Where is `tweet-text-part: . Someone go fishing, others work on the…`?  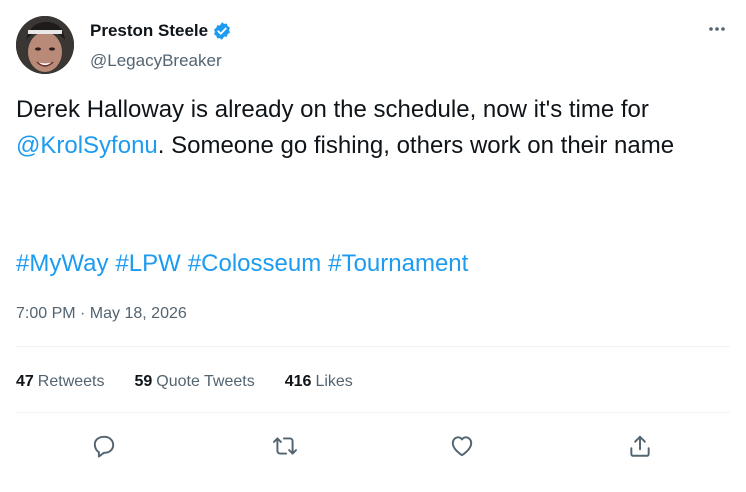
tweet-text-part: . Someone go fishing, others work on the… is located at coordinates (416, 145).